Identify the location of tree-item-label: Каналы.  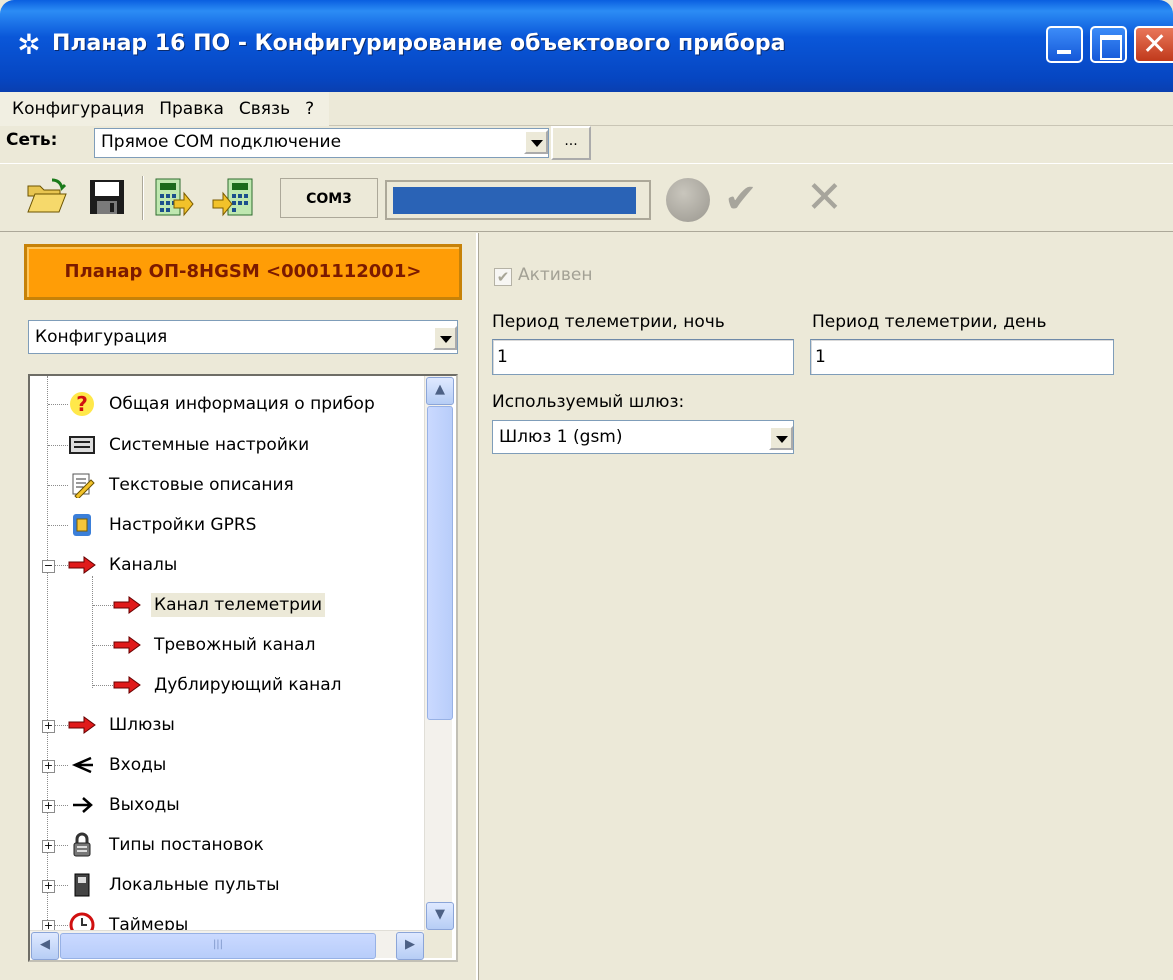
(143, 565).